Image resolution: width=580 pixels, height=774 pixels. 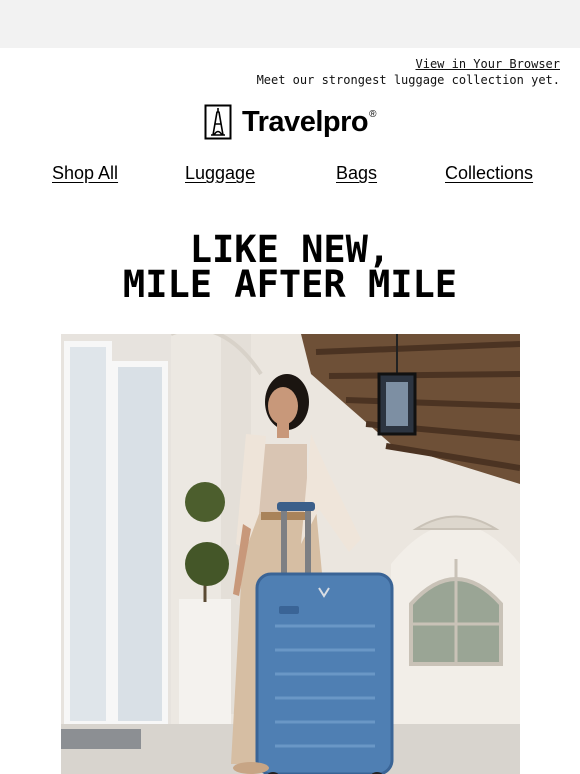 I want to click on eiffel-tower-icon, so click(x=218, y=122).